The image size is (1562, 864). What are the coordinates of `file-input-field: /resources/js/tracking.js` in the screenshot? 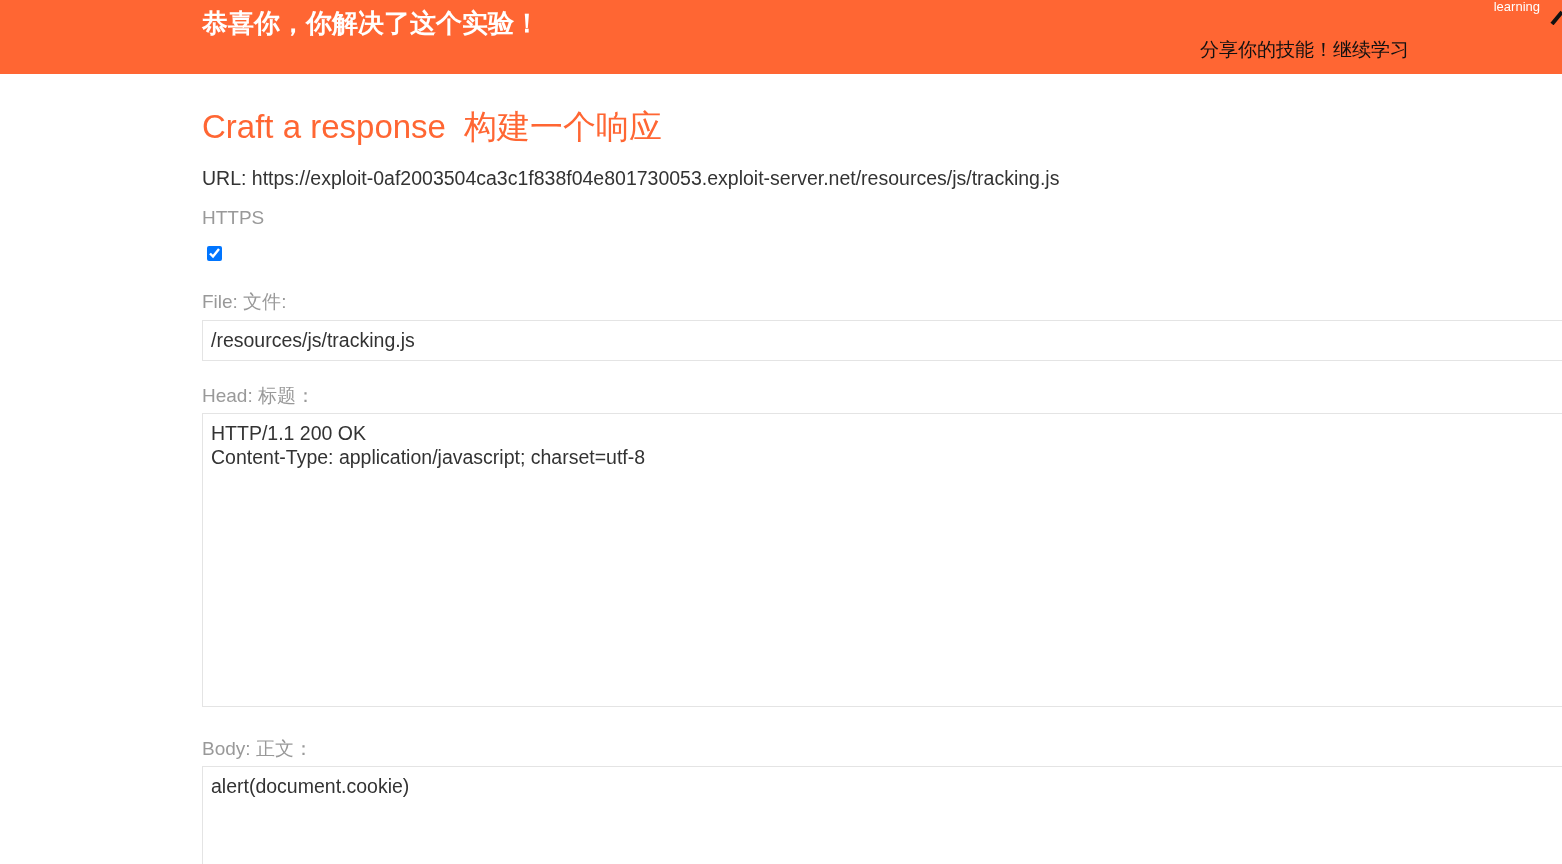 It's located at (882, 340).